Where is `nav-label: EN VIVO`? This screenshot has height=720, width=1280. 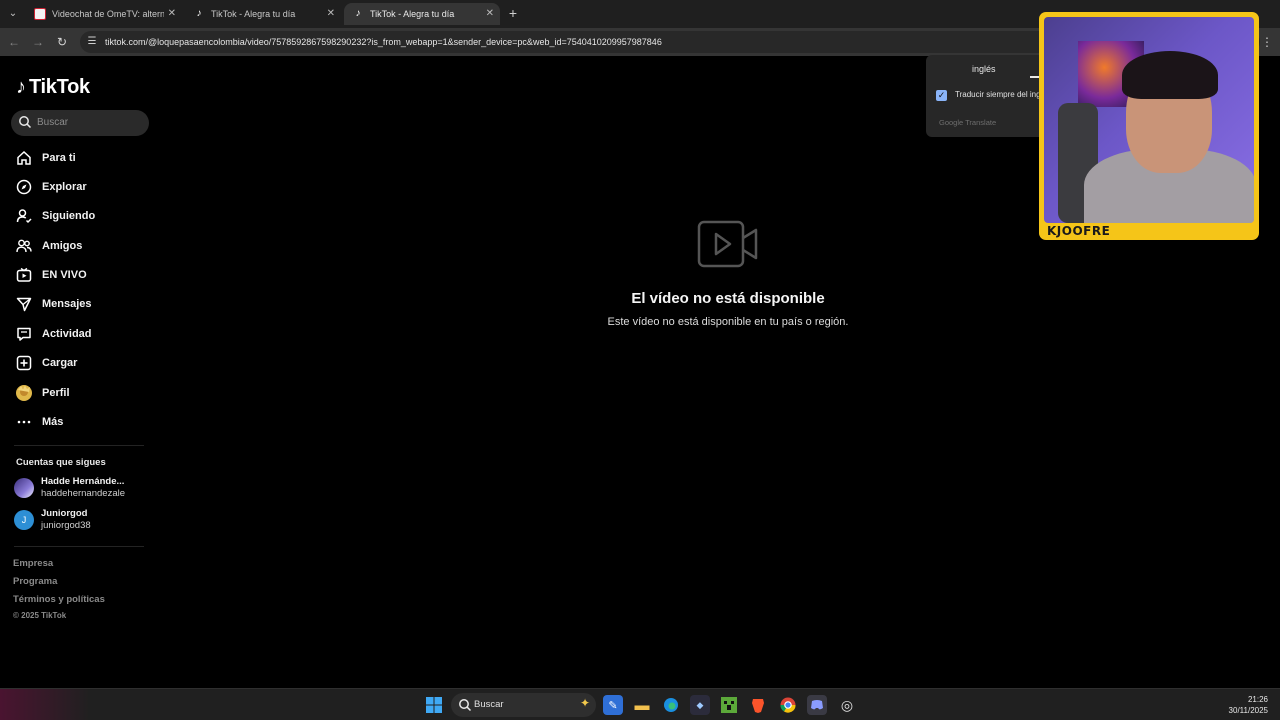
nav-label: EN VIVO is located at coordinates (64, 275).